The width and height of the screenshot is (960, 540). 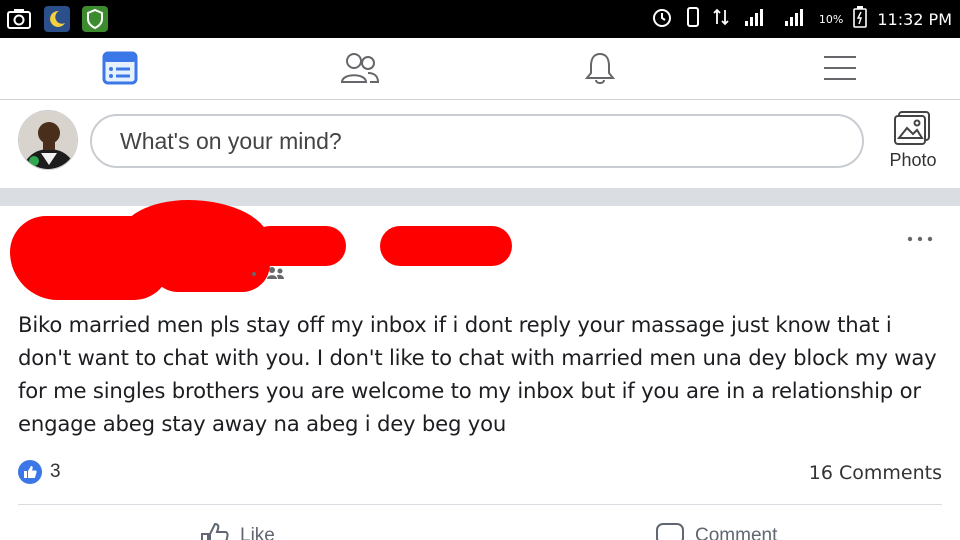 I want to click on status-bar: 10% 11:32 PM, so click(x=480, y=19).